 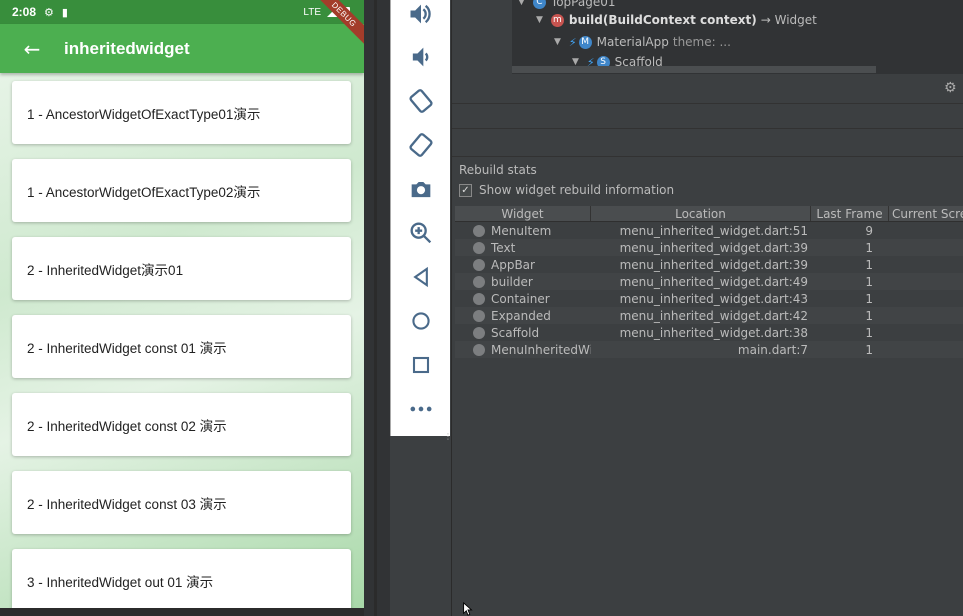 What do you see at coordinates (181, 424) in the screenshot?
I see `menu-item: 2 - InheritedWidget const 02 演示` at bounding box center [181, 424].